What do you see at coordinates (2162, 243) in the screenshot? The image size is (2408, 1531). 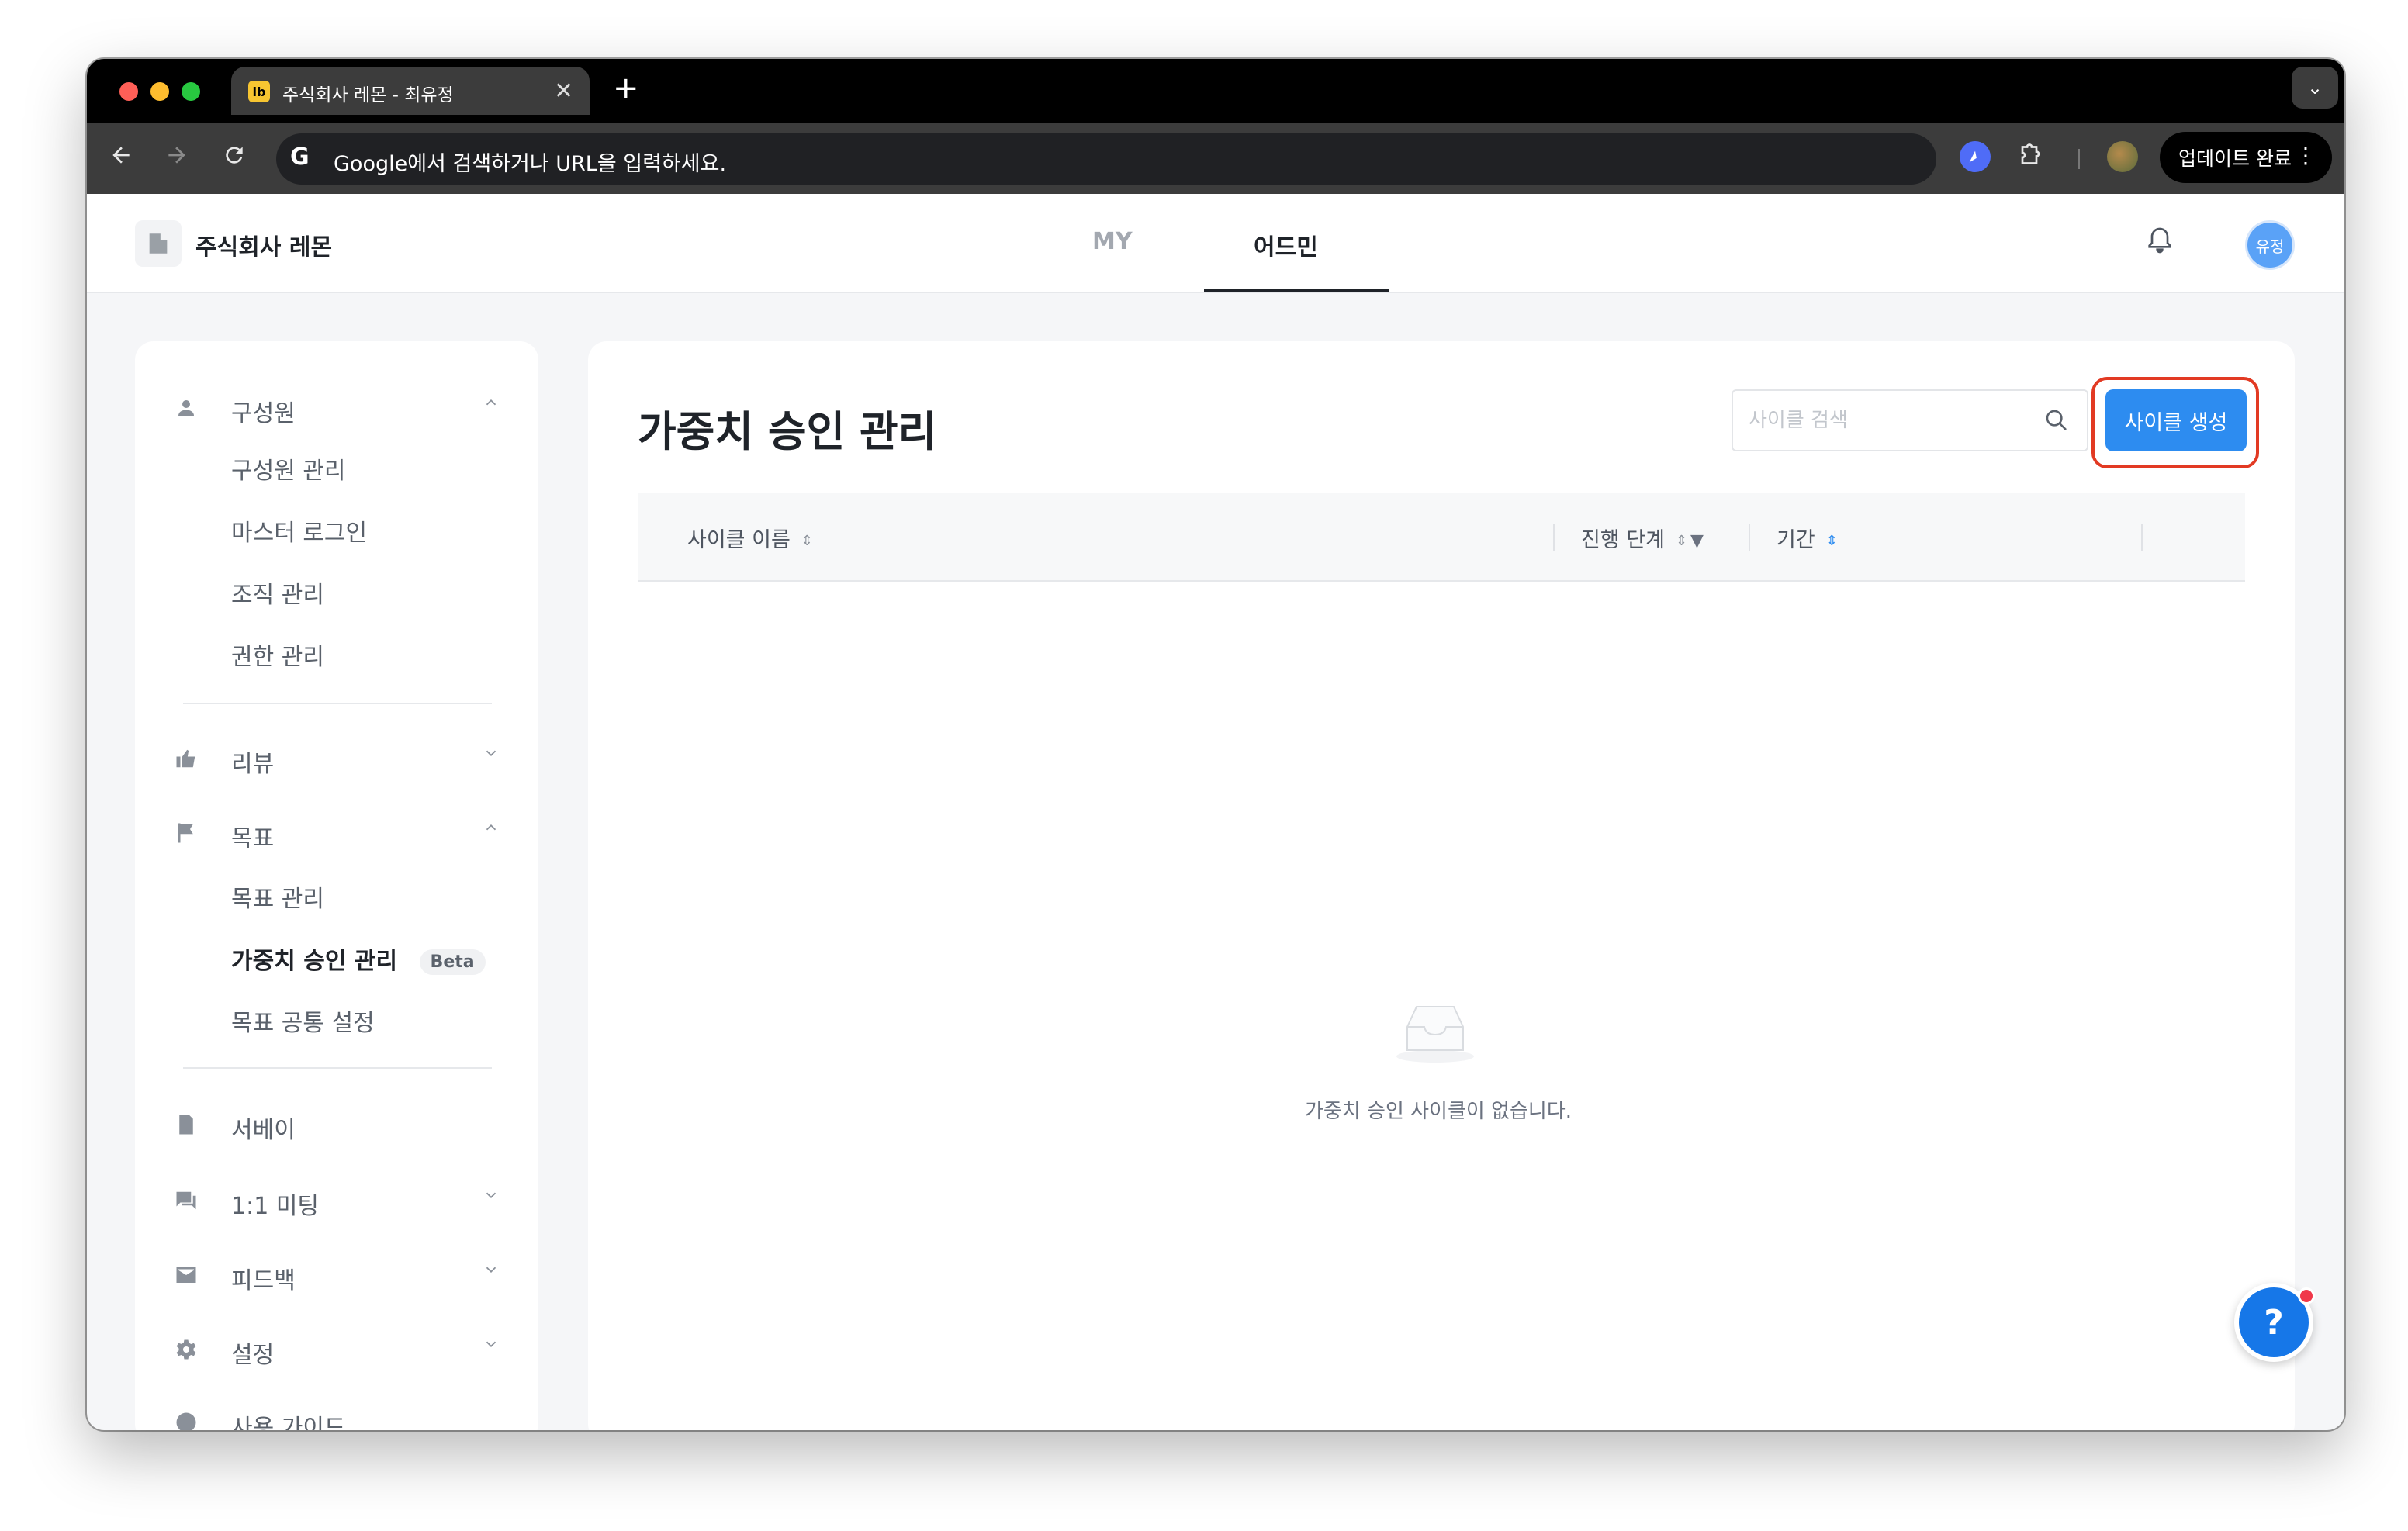 I see `bell-icon` at bounding box center [2162, 243].